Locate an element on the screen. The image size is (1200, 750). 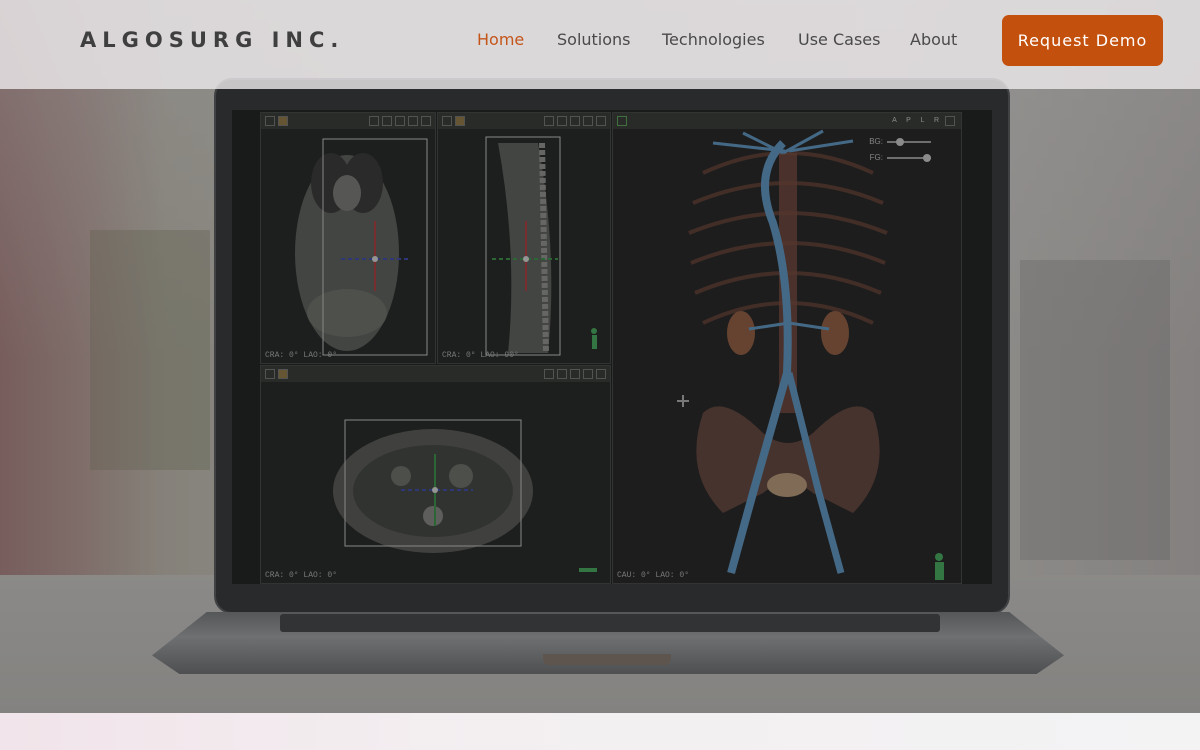
nav-solutions-link: Solutions is located at coordinates (594, 39).